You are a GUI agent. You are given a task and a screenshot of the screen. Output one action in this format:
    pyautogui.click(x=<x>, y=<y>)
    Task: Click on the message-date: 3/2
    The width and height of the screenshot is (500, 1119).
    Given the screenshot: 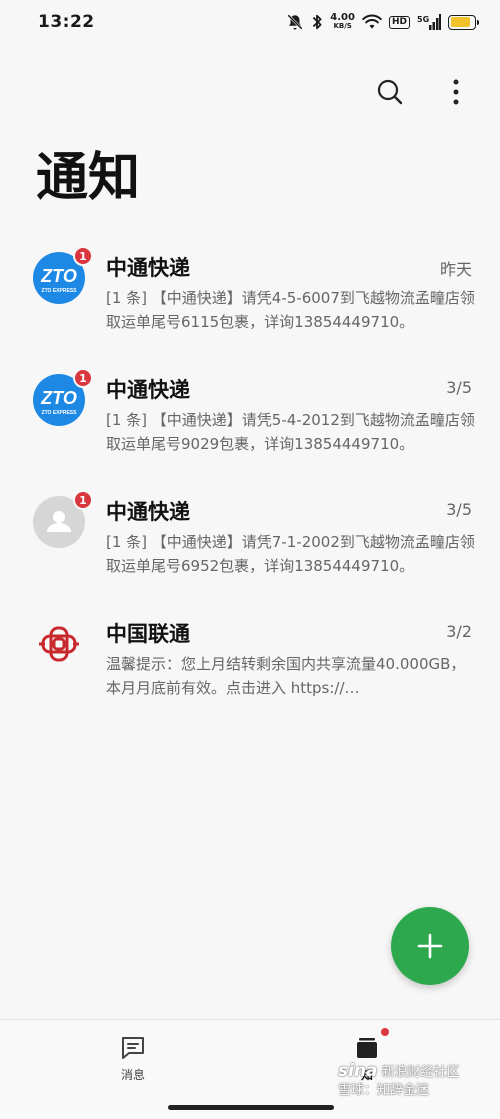 What is the action you would take?
    pyautogui.click(x=459, y=631)
    